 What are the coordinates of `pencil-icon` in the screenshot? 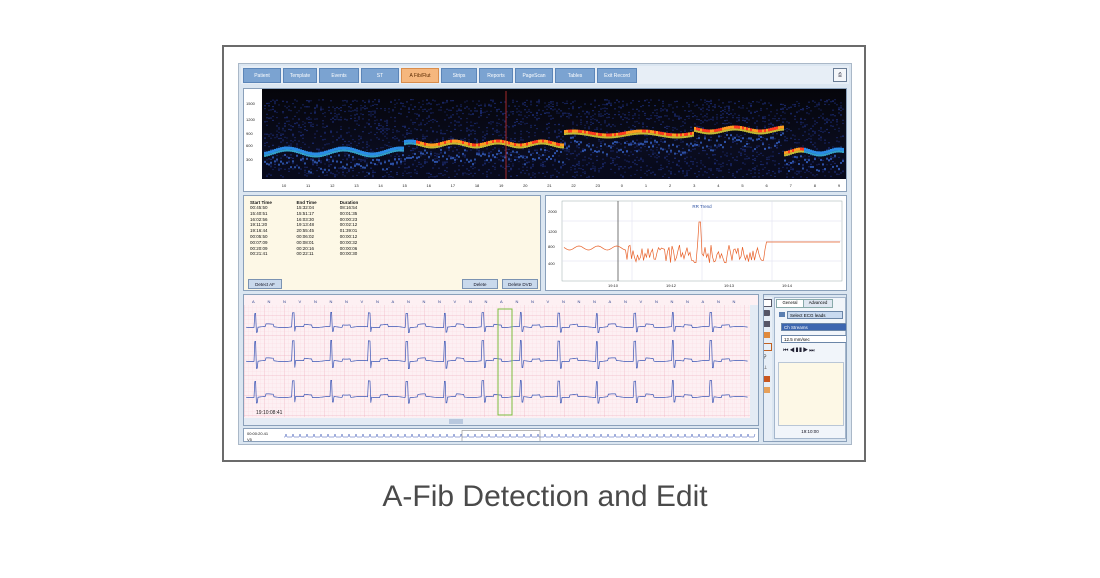 It's located at (767, 335).